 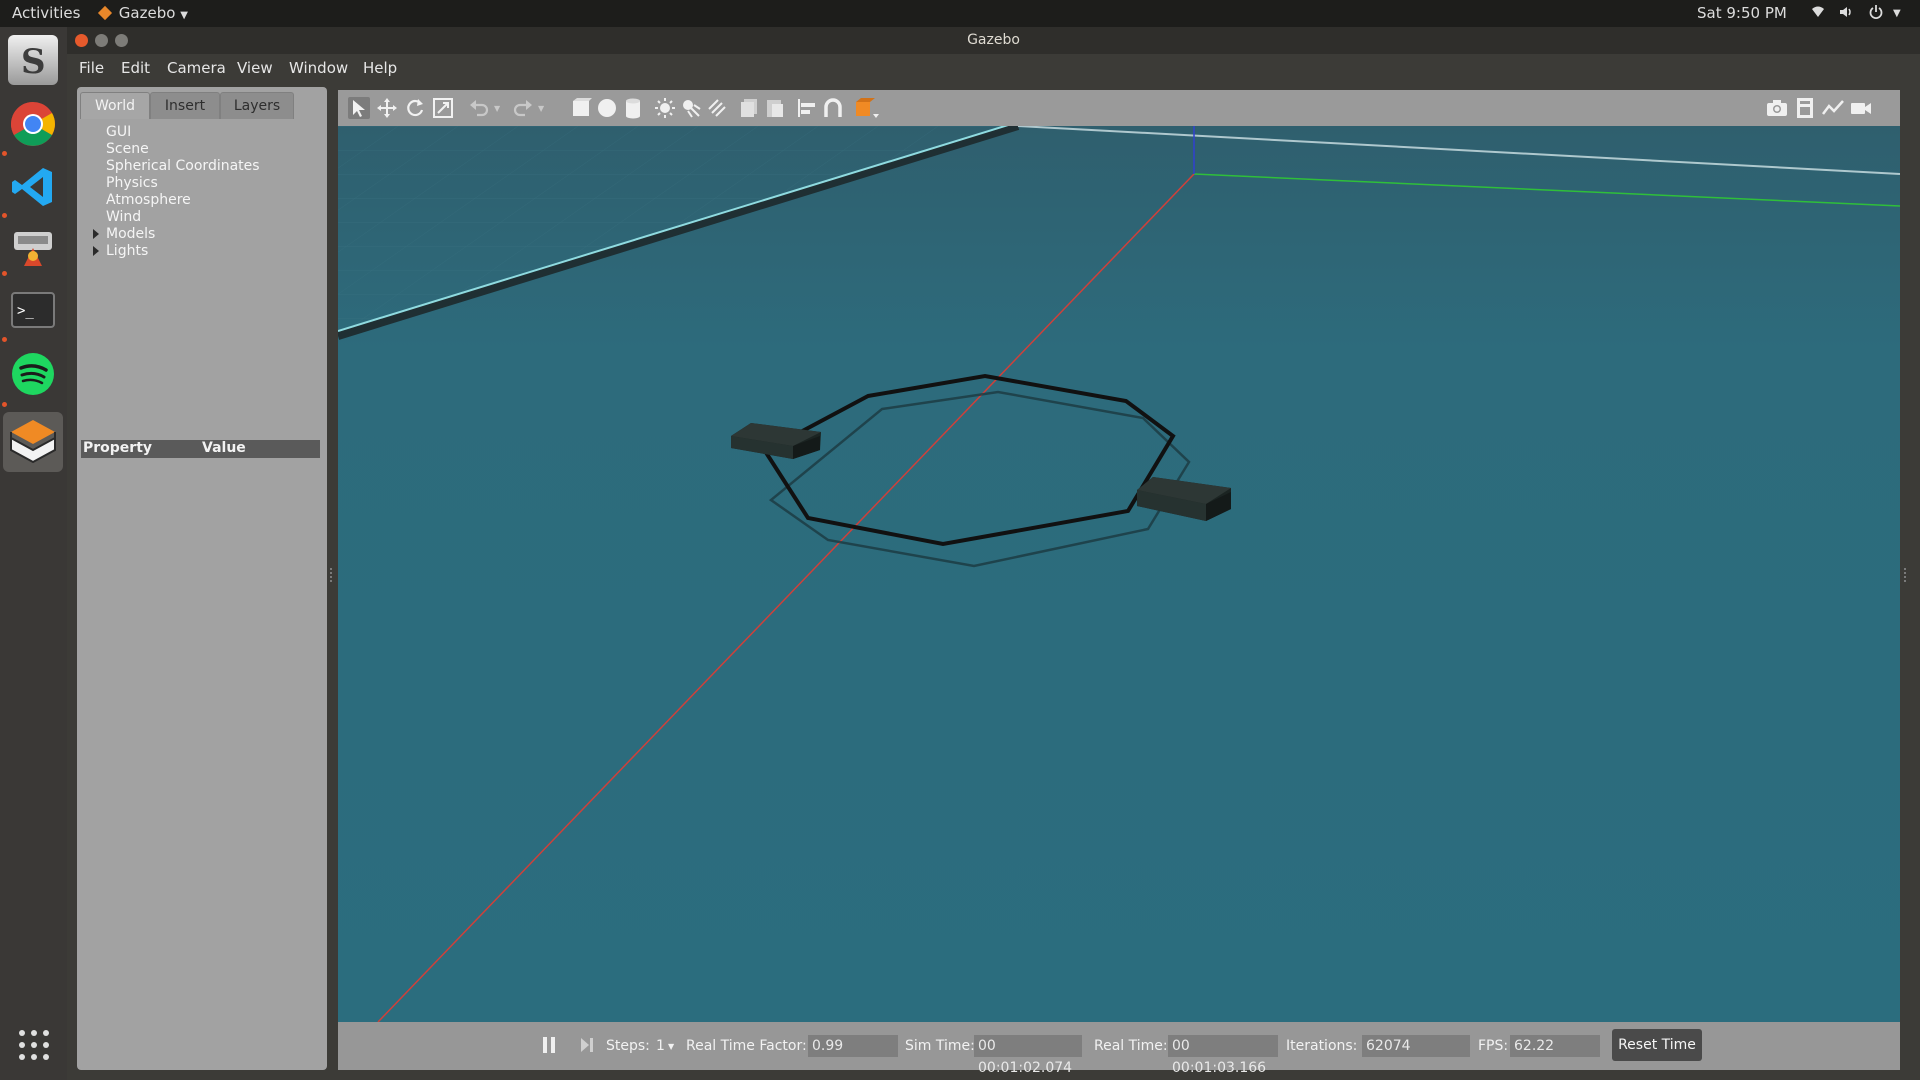 What do you see at coordinates (665, 108) in the screenshot?
I see `point-light-icon` at bounding box center [665, 108].